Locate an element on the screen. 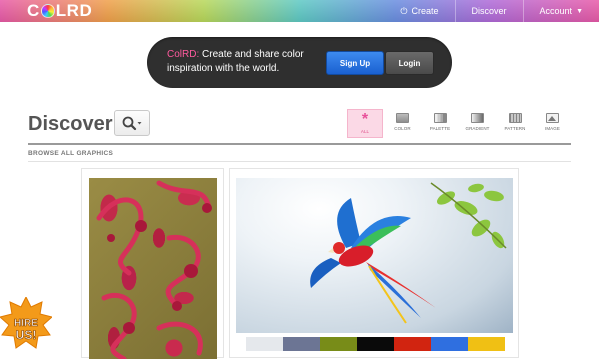  nav-discover-label: Discover is located at coordinates (489, 11).